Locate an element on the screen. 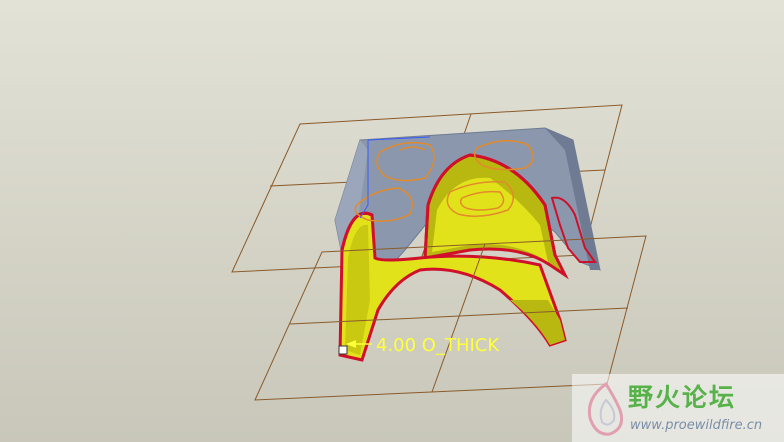  flame-logo-icon is located at coordinates (605, 408).